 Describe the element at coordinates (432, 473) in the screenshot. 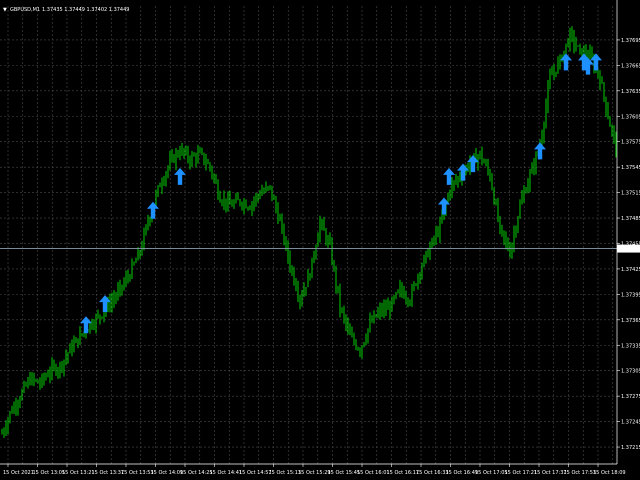

I see `time-tick-label: 15 Oct 16:33` at that location.